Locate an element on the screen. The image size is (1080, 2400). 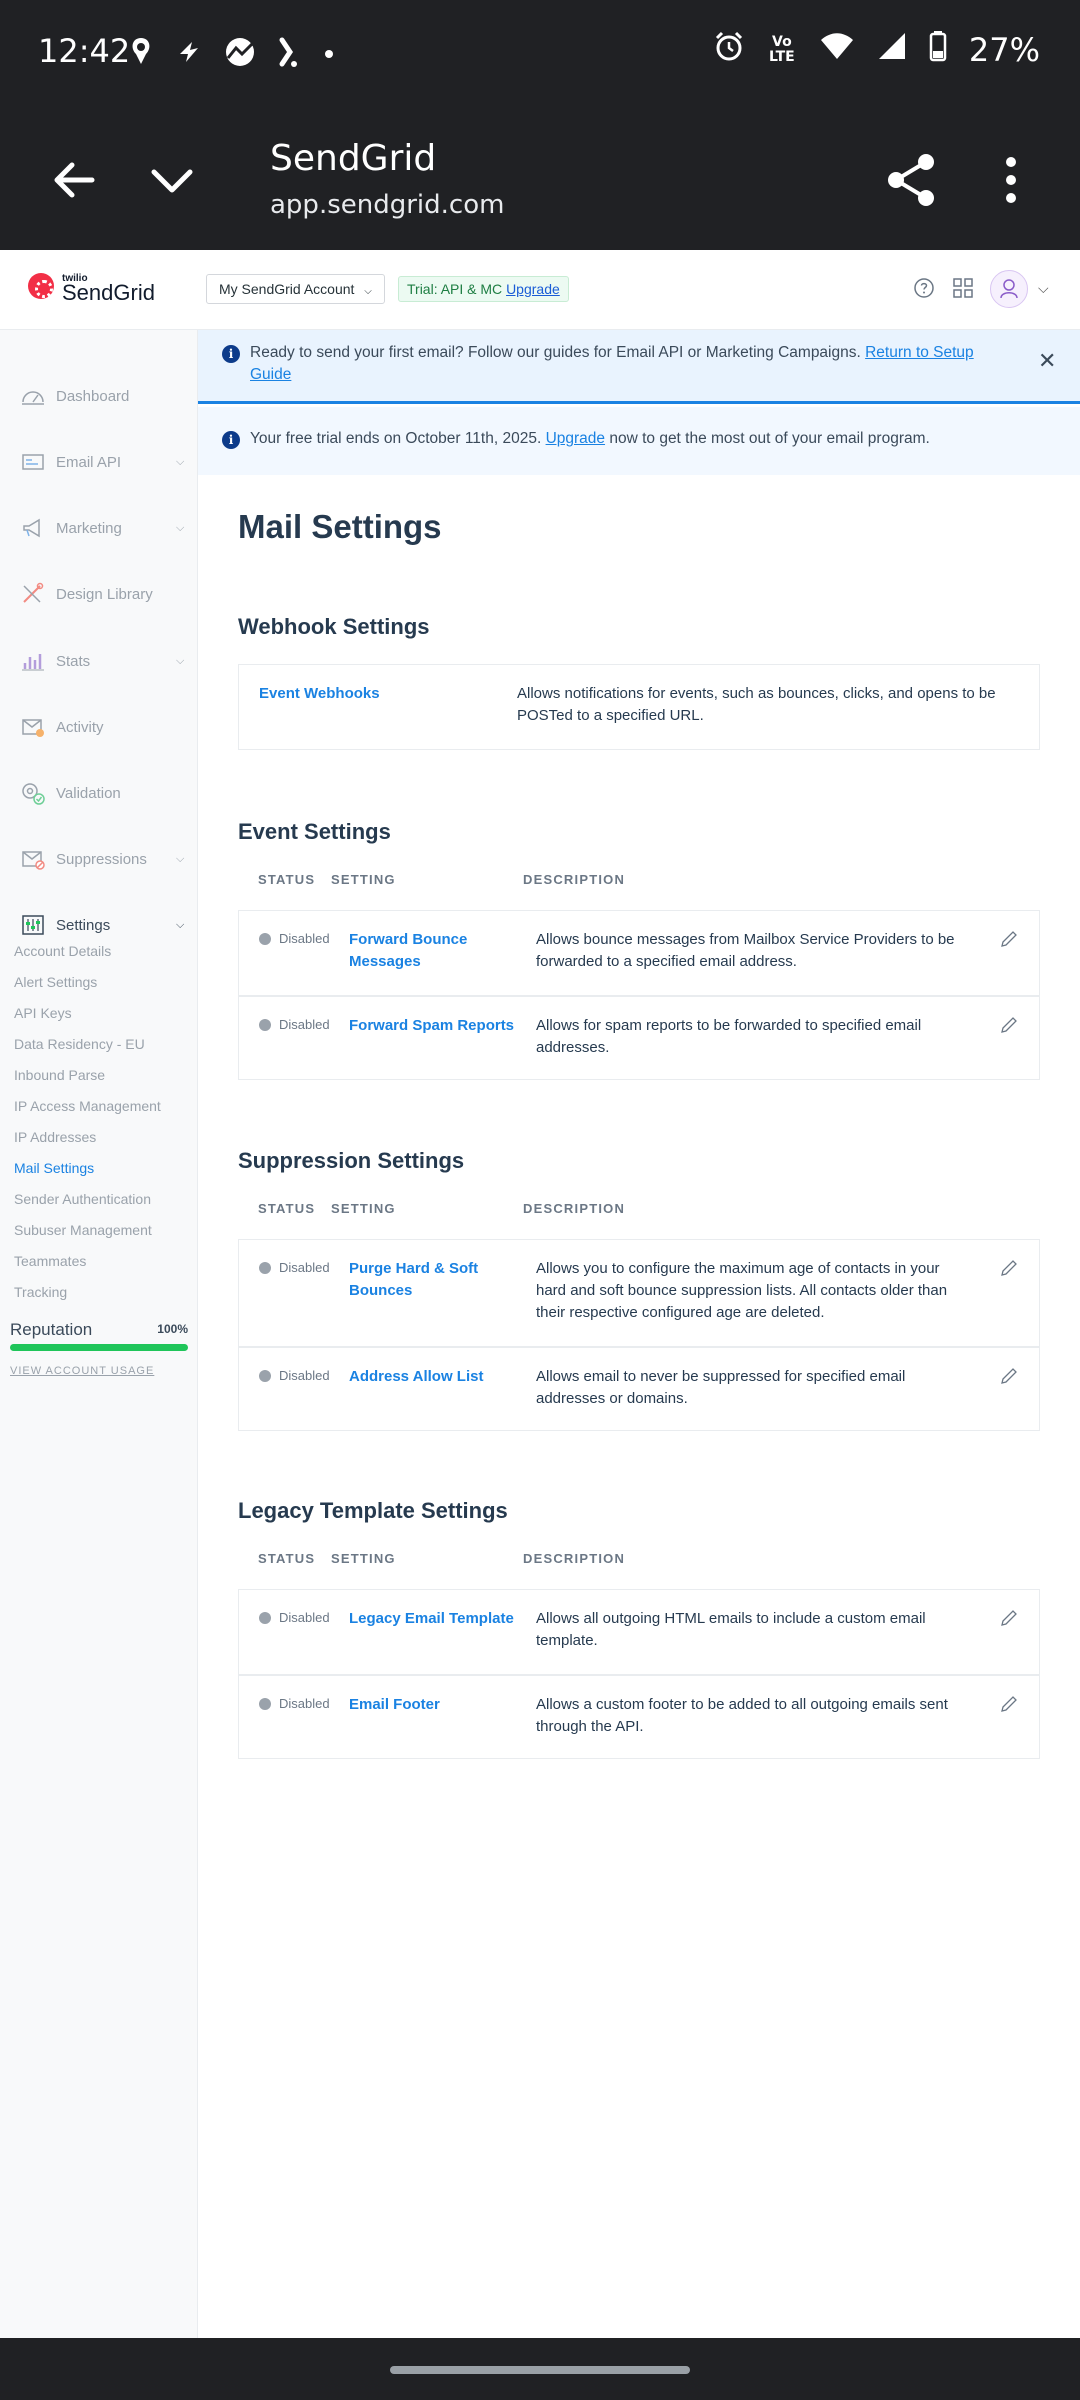
reputation-widget: Reputation 100% VIEW ACCOUNT USAGE is located at coordinates (99, 1348).